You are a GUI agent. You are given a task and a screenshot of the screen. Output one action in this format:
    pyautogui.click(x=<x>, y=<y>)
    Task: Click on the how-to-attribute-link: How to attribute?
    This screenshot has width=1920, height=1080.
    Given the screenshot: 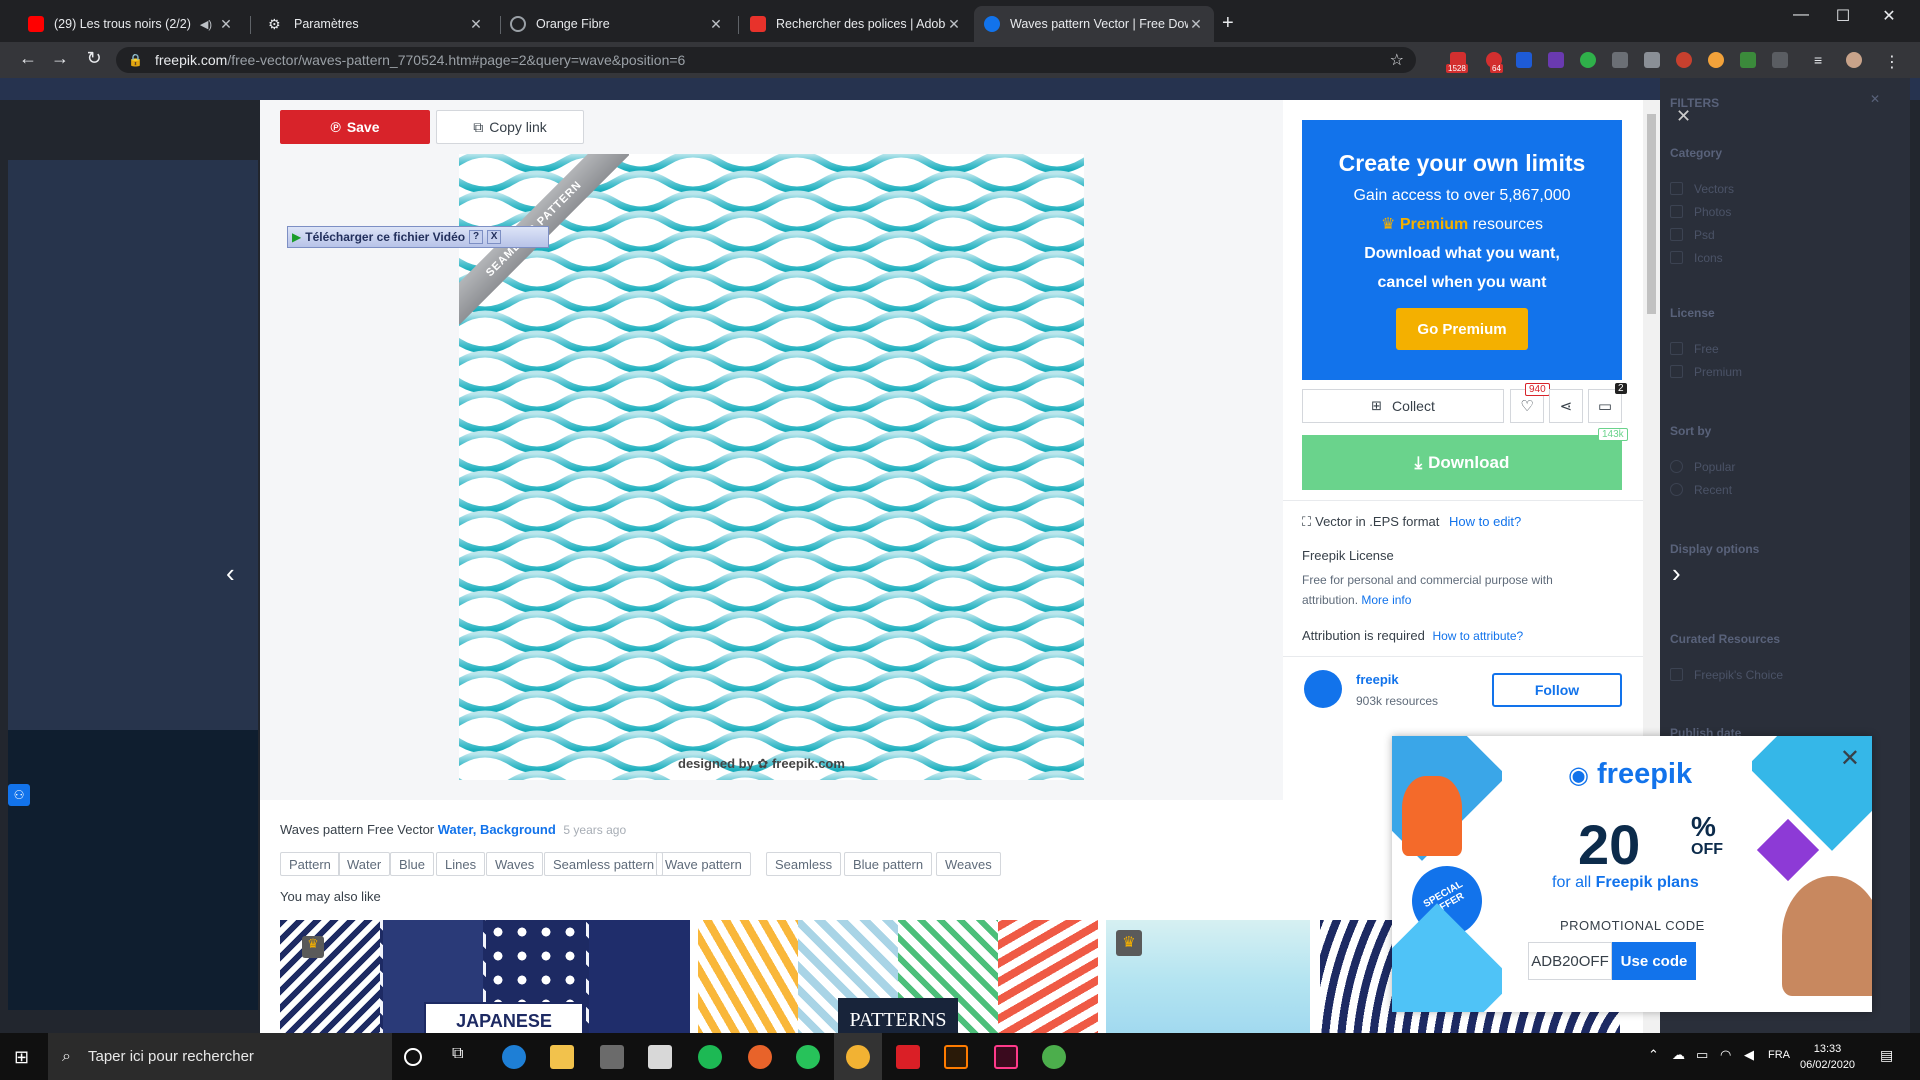 What is the action you would take?
    pyautogui.click(x=1477, y=636)
    